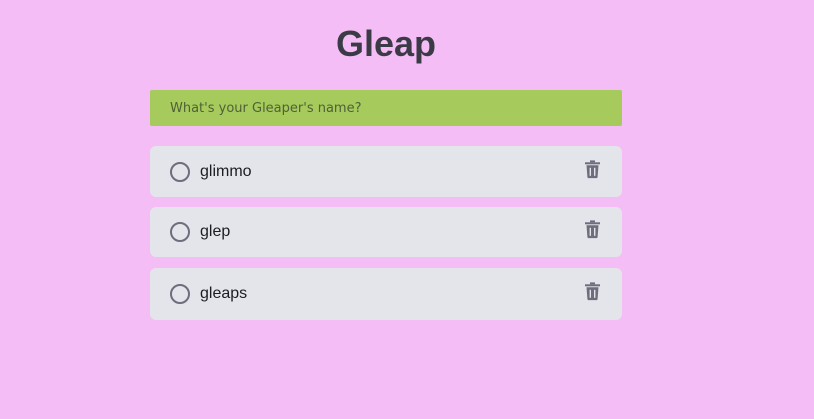 This screenshot has width=814, height=419. What do you see at coordinates (386, 294) in the screenshot?
I see `list-item: gleaps` at bounding box center [386, 294].